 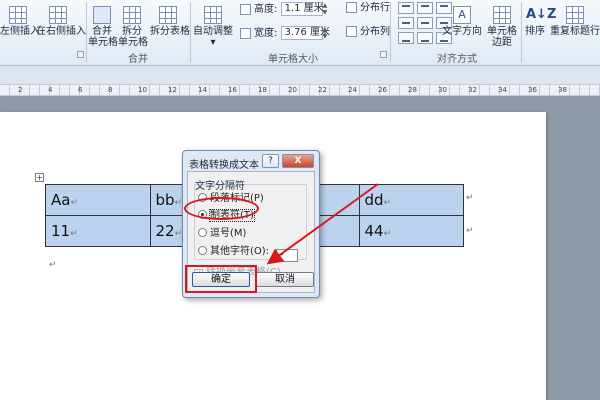 I want to click on ruler-number: 26, so click(x=382, y=90).